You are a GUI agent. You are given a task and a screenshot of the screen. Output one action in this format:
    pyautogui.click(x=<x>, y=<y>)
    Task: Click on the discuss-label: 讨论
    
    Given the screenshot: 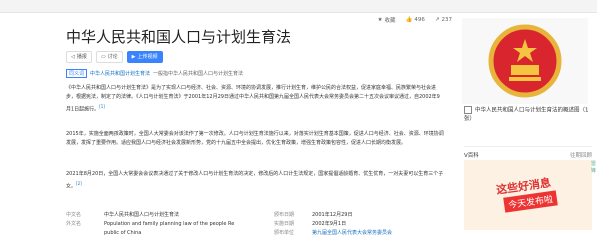 What is the action you would take?
    pyautogui.click(x=112, y=57)
    